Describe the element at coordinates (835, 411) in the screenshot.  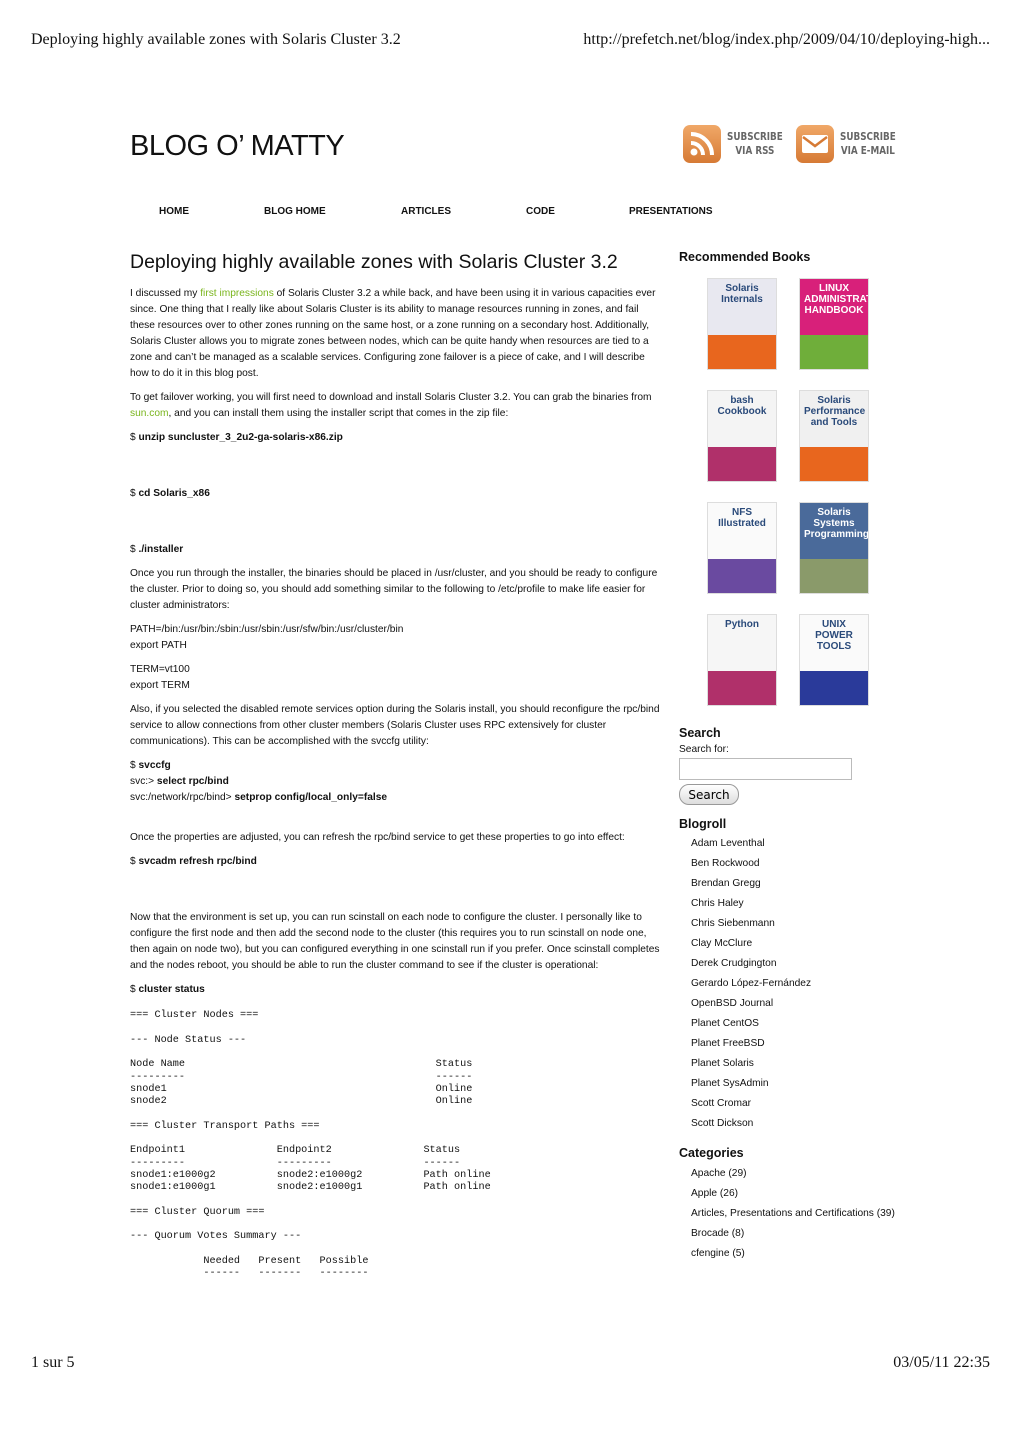
I see `book-title: Solaris Performance and Tools` at that location.